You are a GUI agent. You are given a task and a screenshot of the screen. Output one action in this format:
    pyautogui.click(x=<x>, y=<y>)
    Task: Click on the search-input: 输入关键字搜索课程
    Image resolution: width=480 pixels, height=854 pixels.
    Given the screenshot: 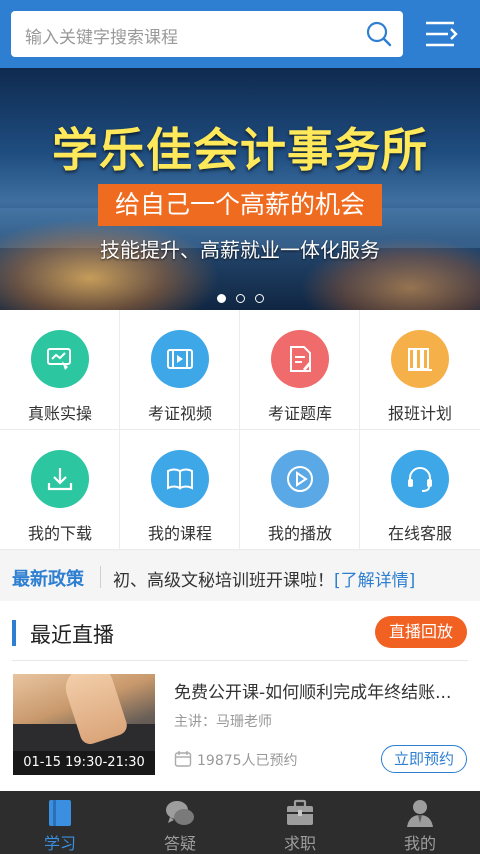 What is the action you would take?
    pyautogui.click(x=207, y=34)
    